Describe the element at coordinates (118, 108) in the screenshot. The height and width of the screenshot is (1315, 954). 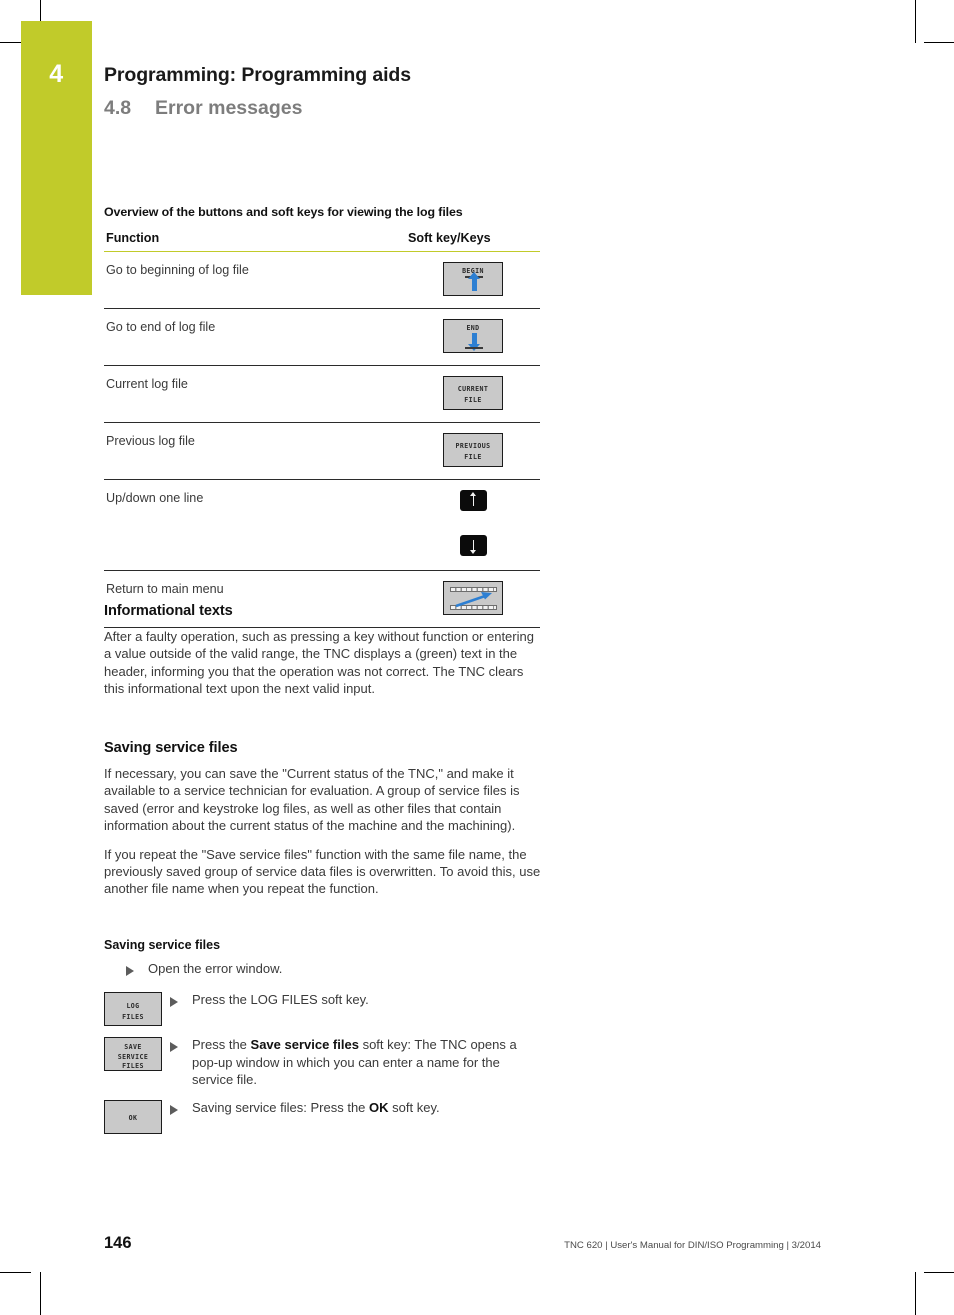
I see `section-number: 4.8` at that location.